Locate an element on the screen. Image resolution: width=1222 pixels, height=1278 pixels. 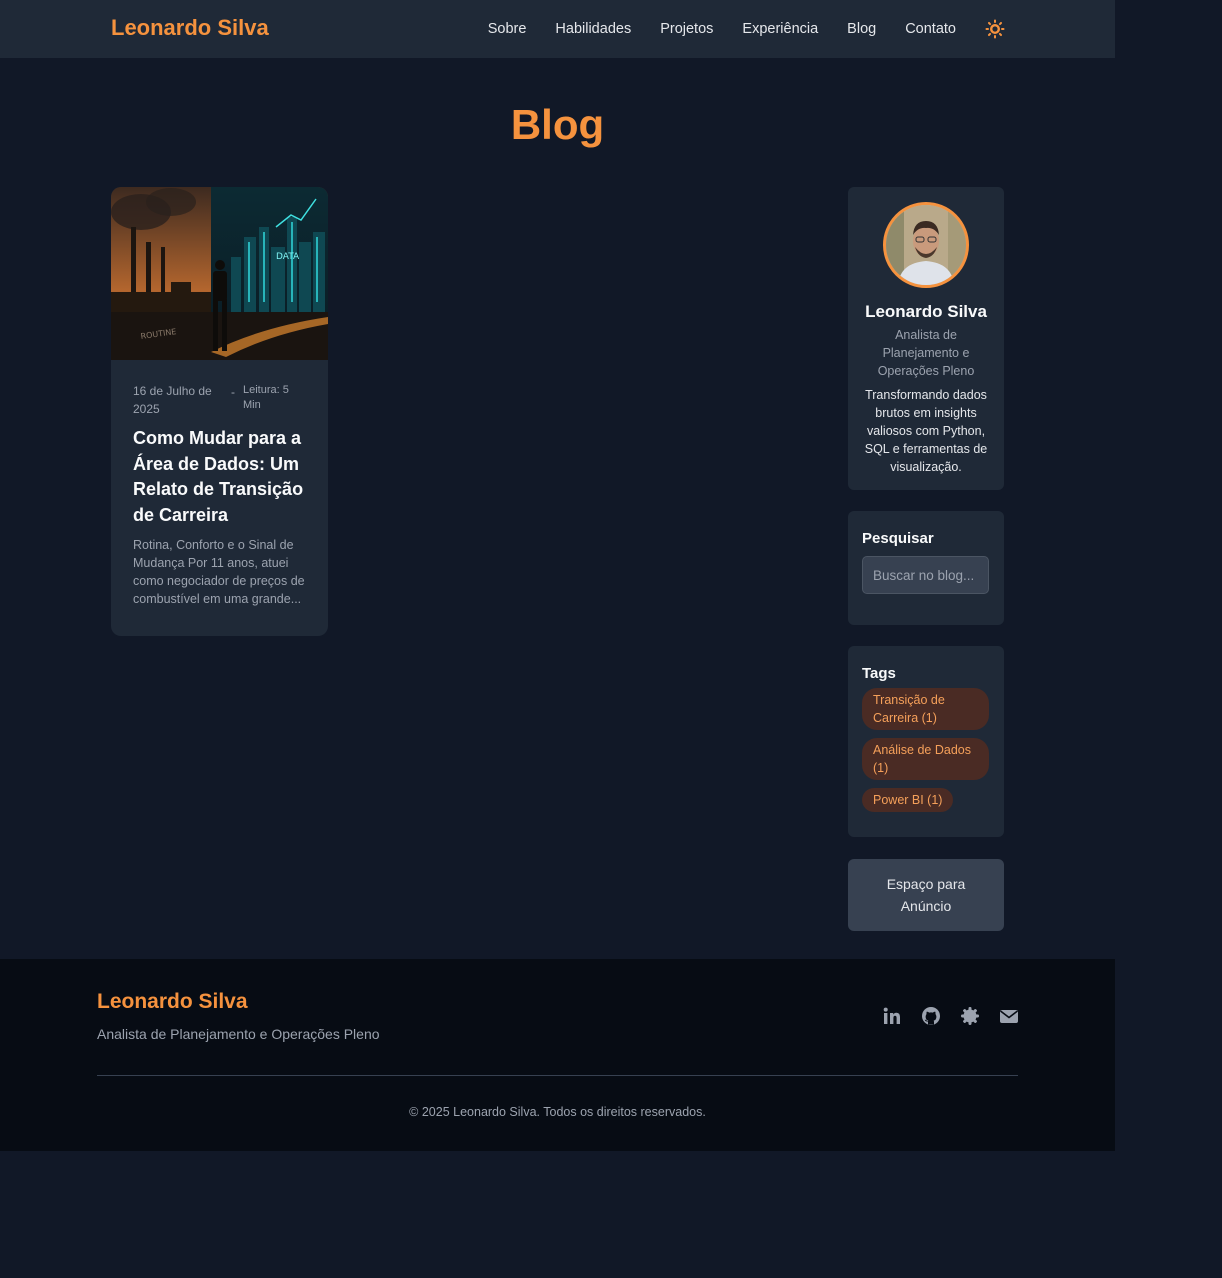
nav-link-experiencia: Experiência is located at coordinates (780, 29).